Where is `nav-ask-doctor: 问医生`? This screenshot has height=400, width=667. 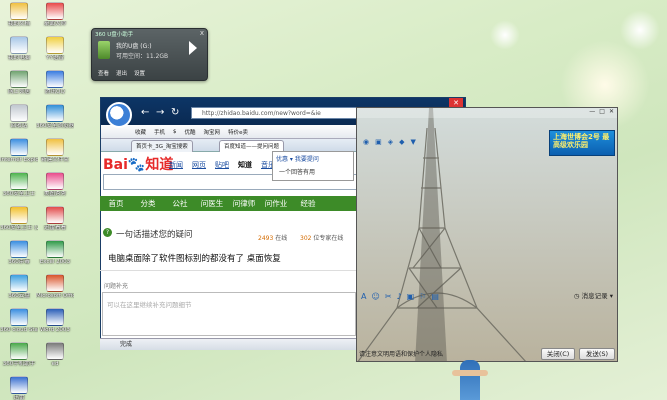 nav-ask-doctor: 问医生 is located at coordinates (212, 203).